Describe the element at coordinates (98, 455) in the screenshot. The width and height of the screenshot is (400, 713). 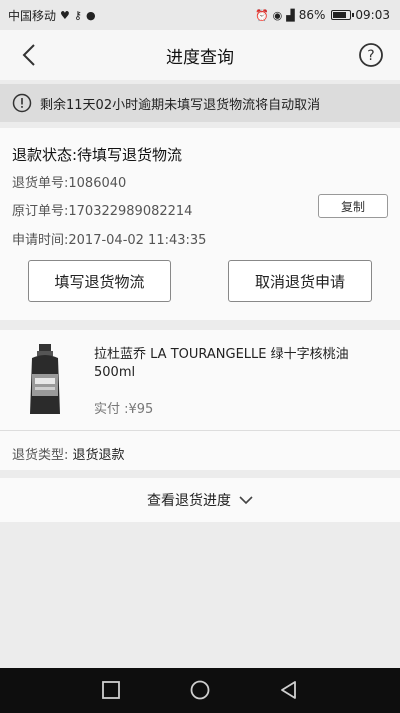
I see `return-type-value: 退货退款` at that location.